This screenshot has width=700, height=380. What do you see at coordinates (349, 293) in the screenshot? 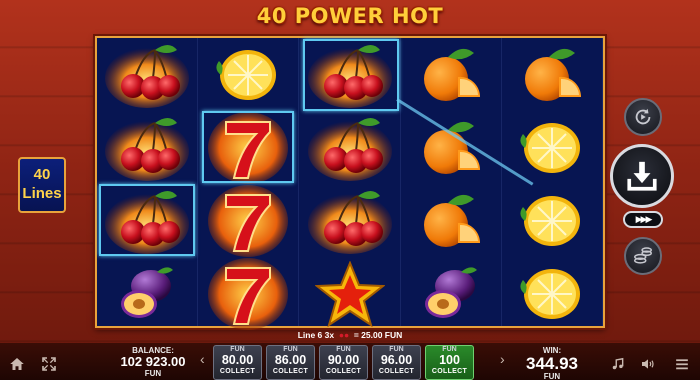
I see `star-symbol` at bounding box center [349, 293].